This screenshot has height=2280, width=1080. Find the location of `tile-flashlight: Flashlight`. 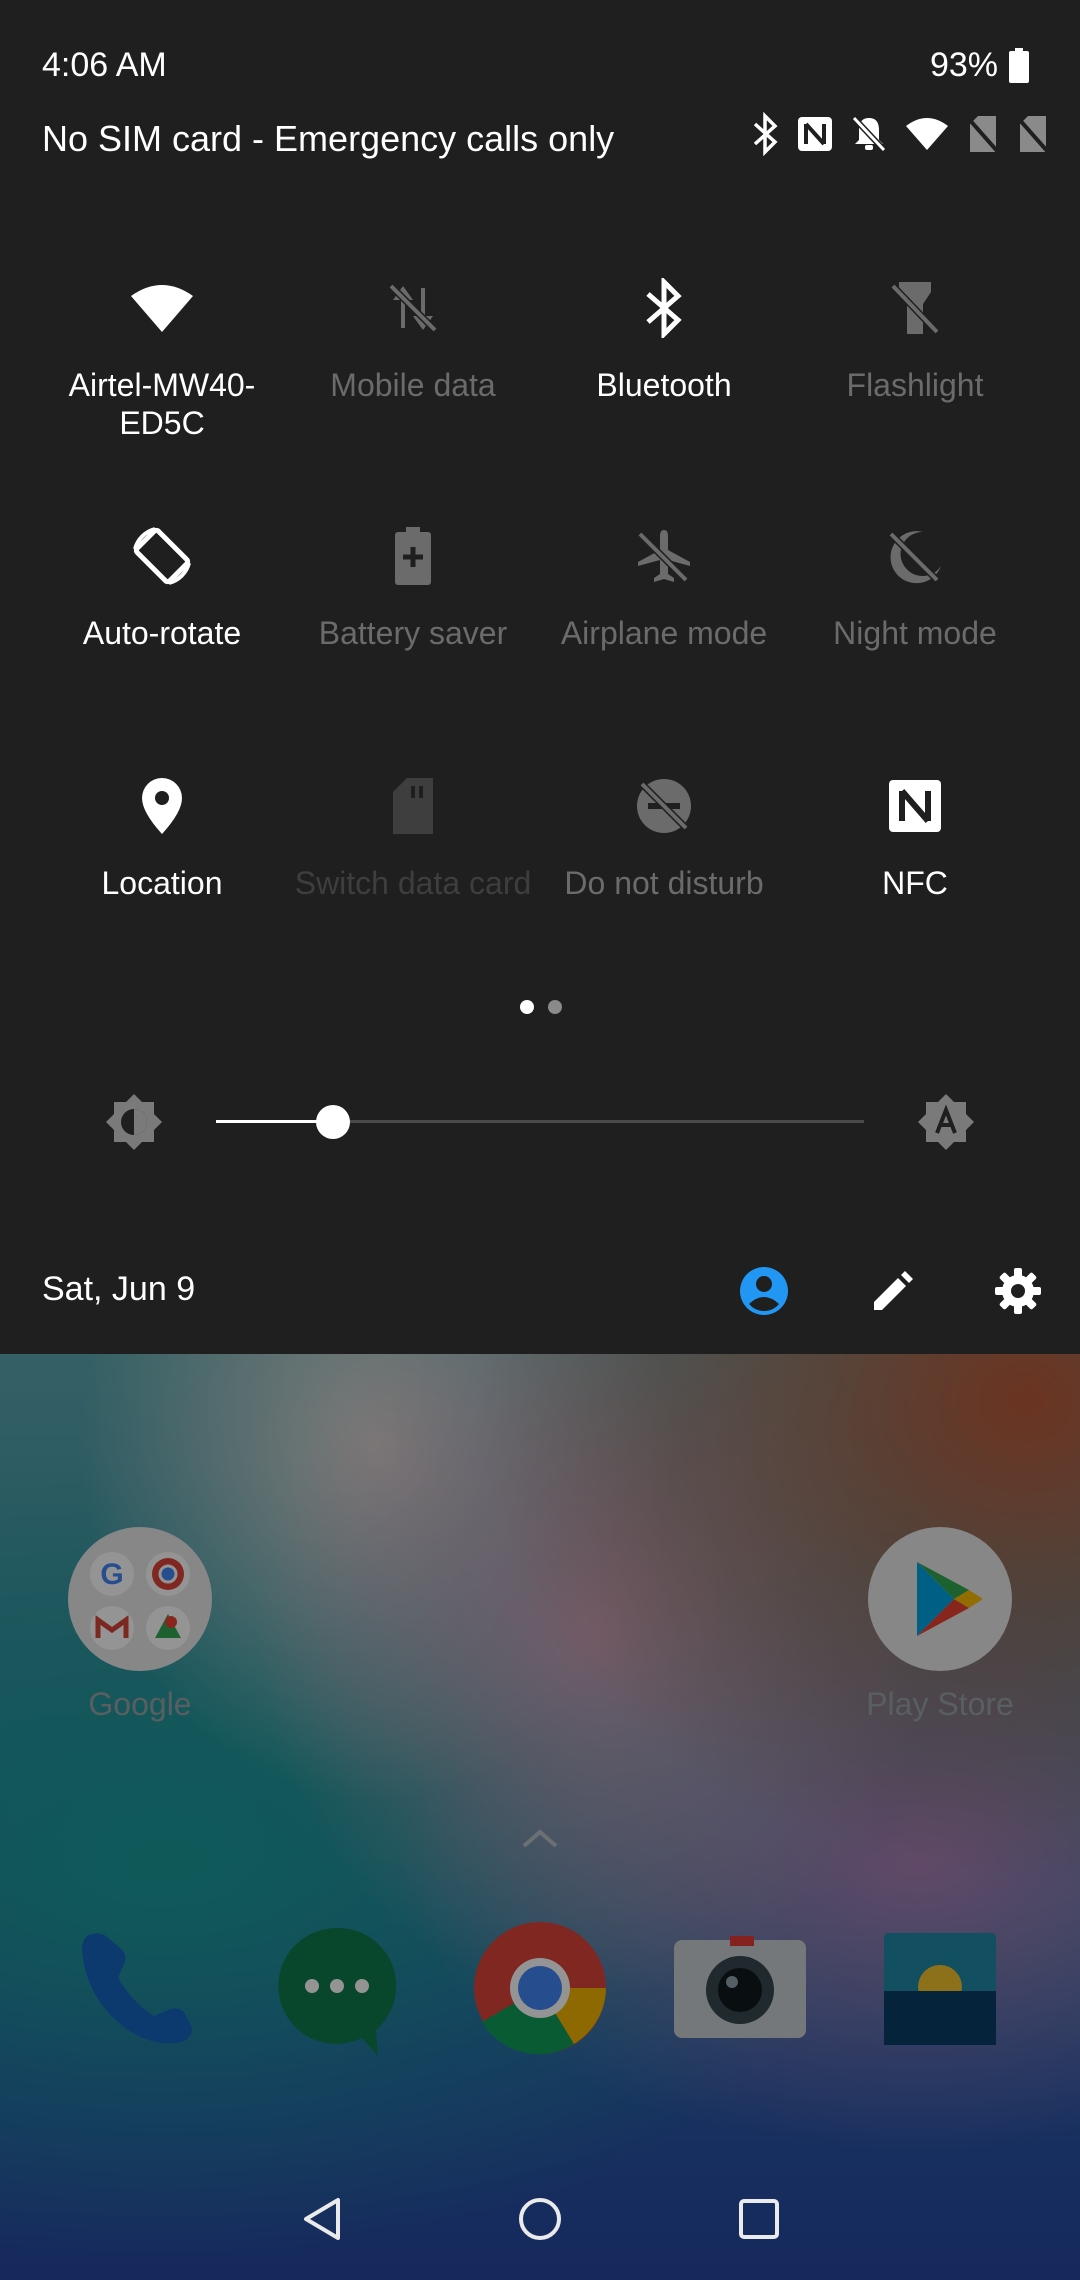

tile-flashlight: Flashlight is located at coordinates (915, 338).